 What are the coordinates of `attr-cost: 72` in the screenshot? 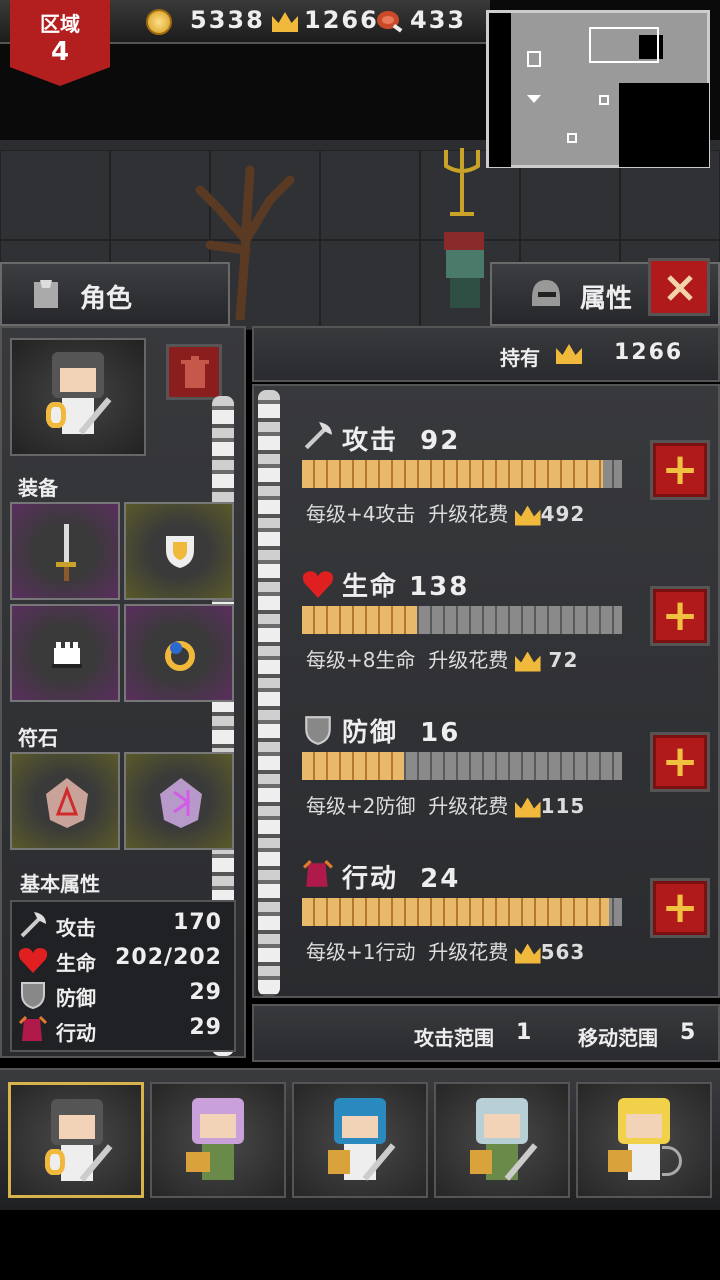 It's located at (559, 660).